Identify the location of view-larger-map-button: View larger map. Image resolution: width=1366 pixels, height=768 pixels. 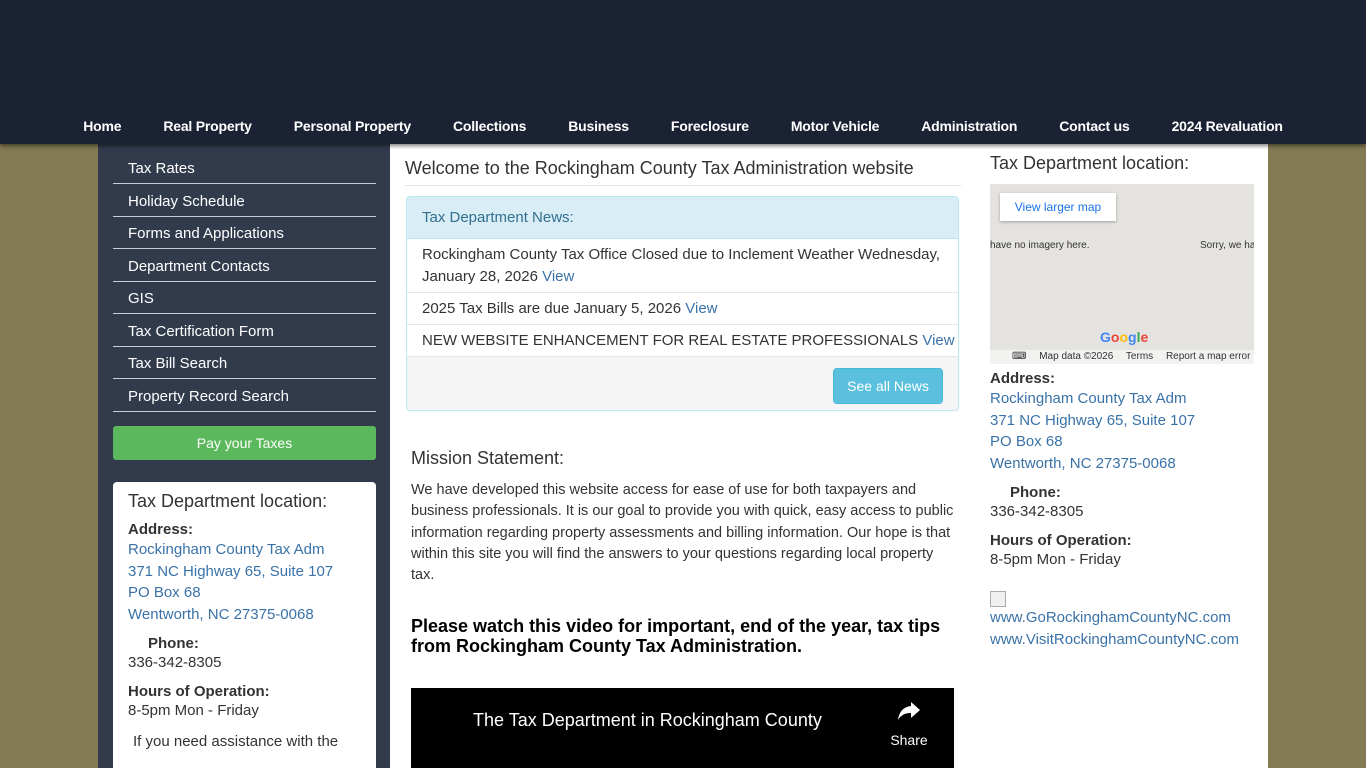
(1058, 207).